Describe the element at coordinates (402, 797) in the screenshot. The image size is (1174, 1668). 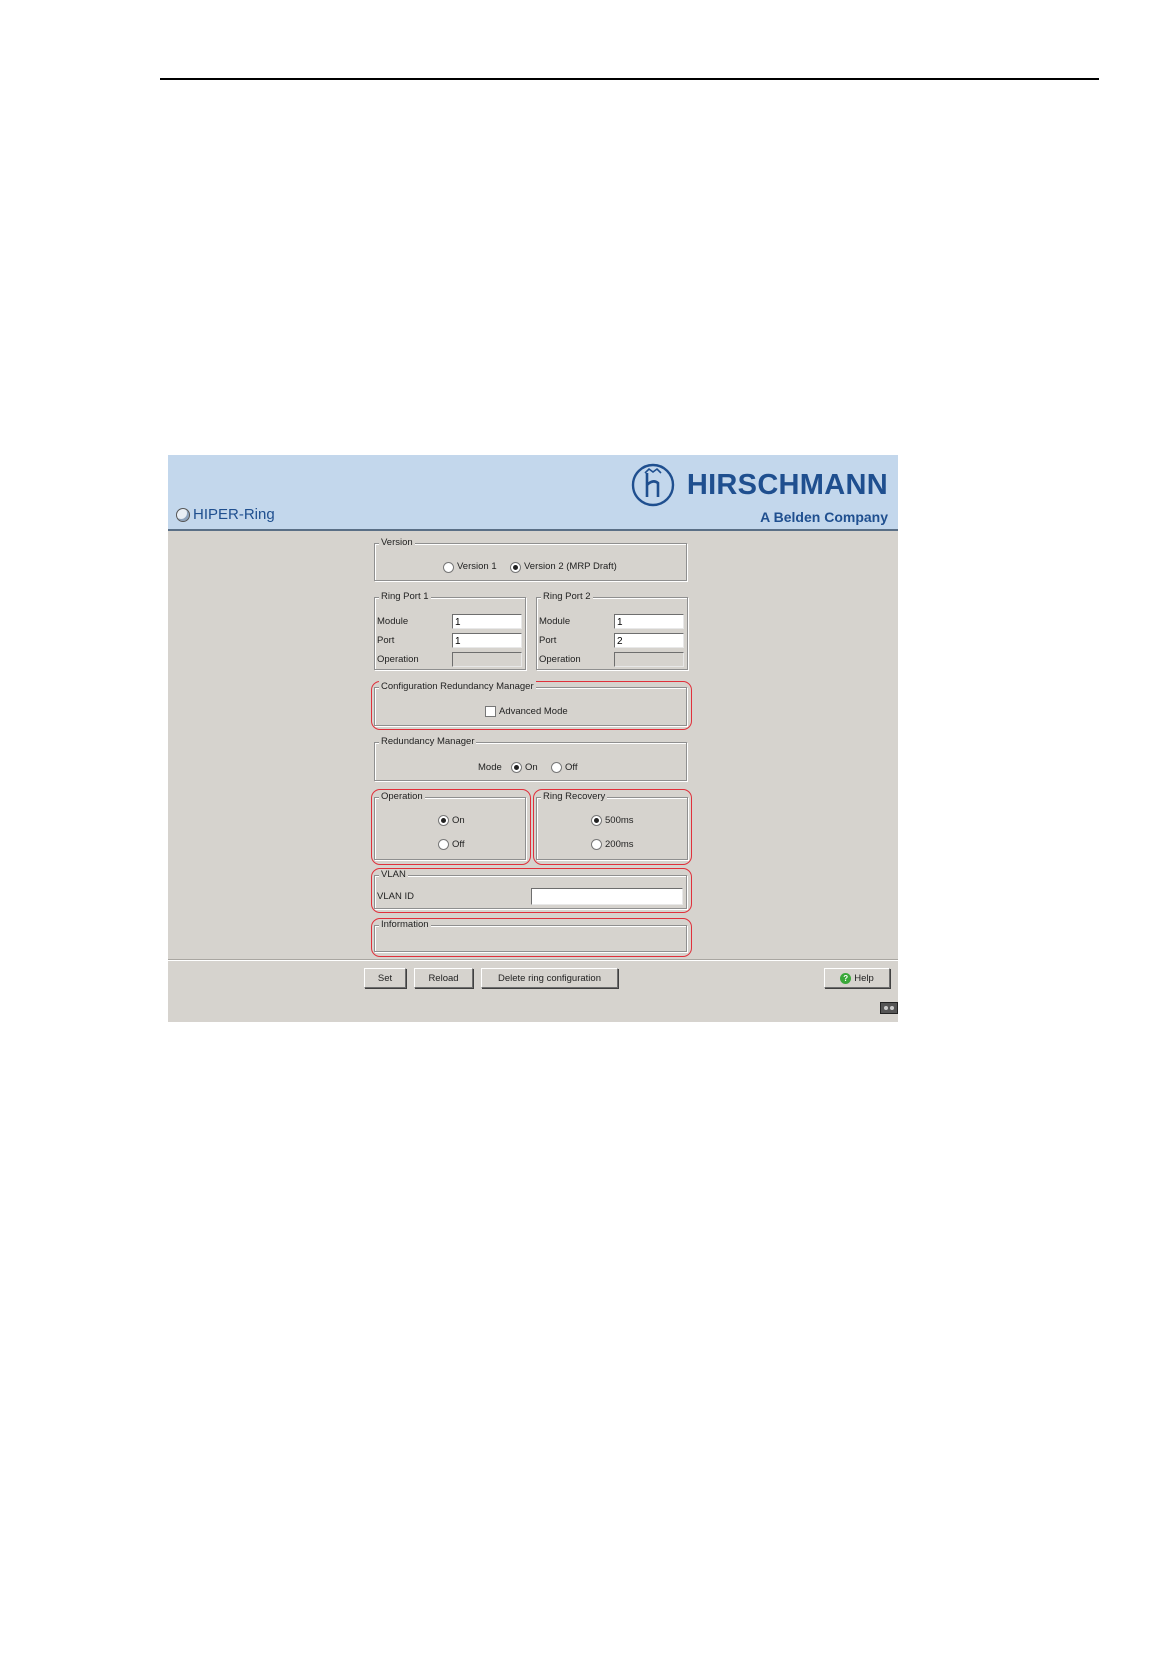
I see `operation-legend: Operation` at that location.